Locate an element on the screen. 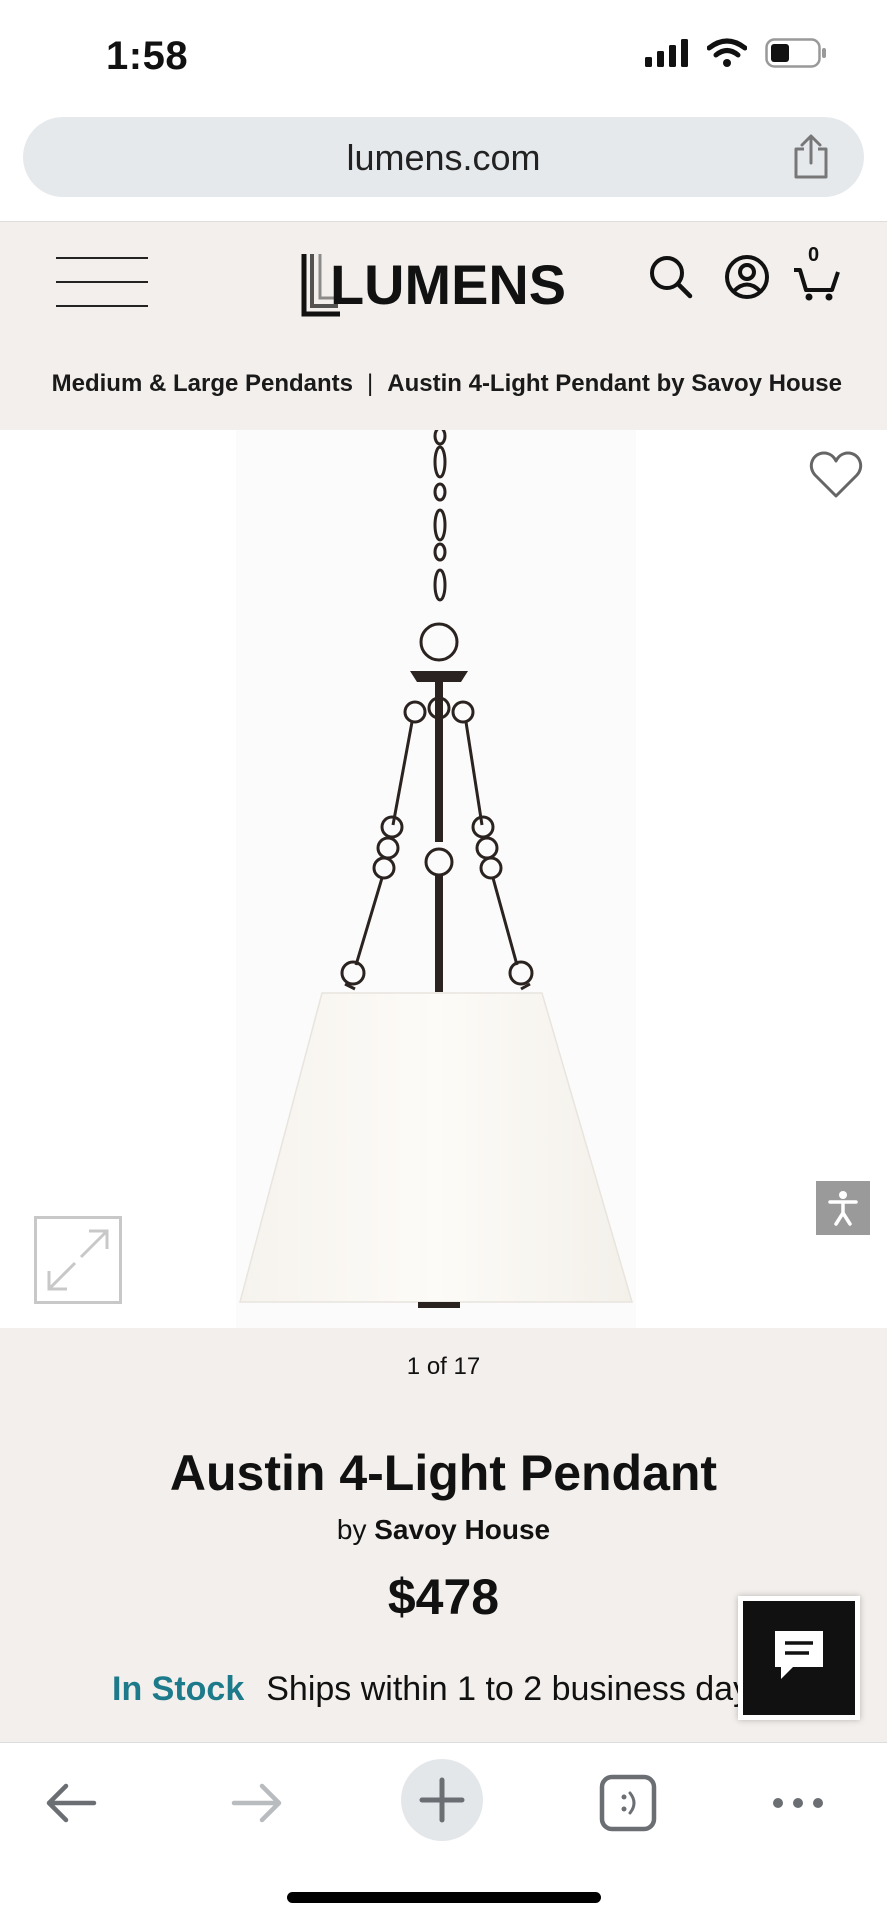 Image resolution: width=887 pixels, height=1921 pixels. shipping-info: Ships within 1 to 2 business day is located at coordinates (508, 1689).